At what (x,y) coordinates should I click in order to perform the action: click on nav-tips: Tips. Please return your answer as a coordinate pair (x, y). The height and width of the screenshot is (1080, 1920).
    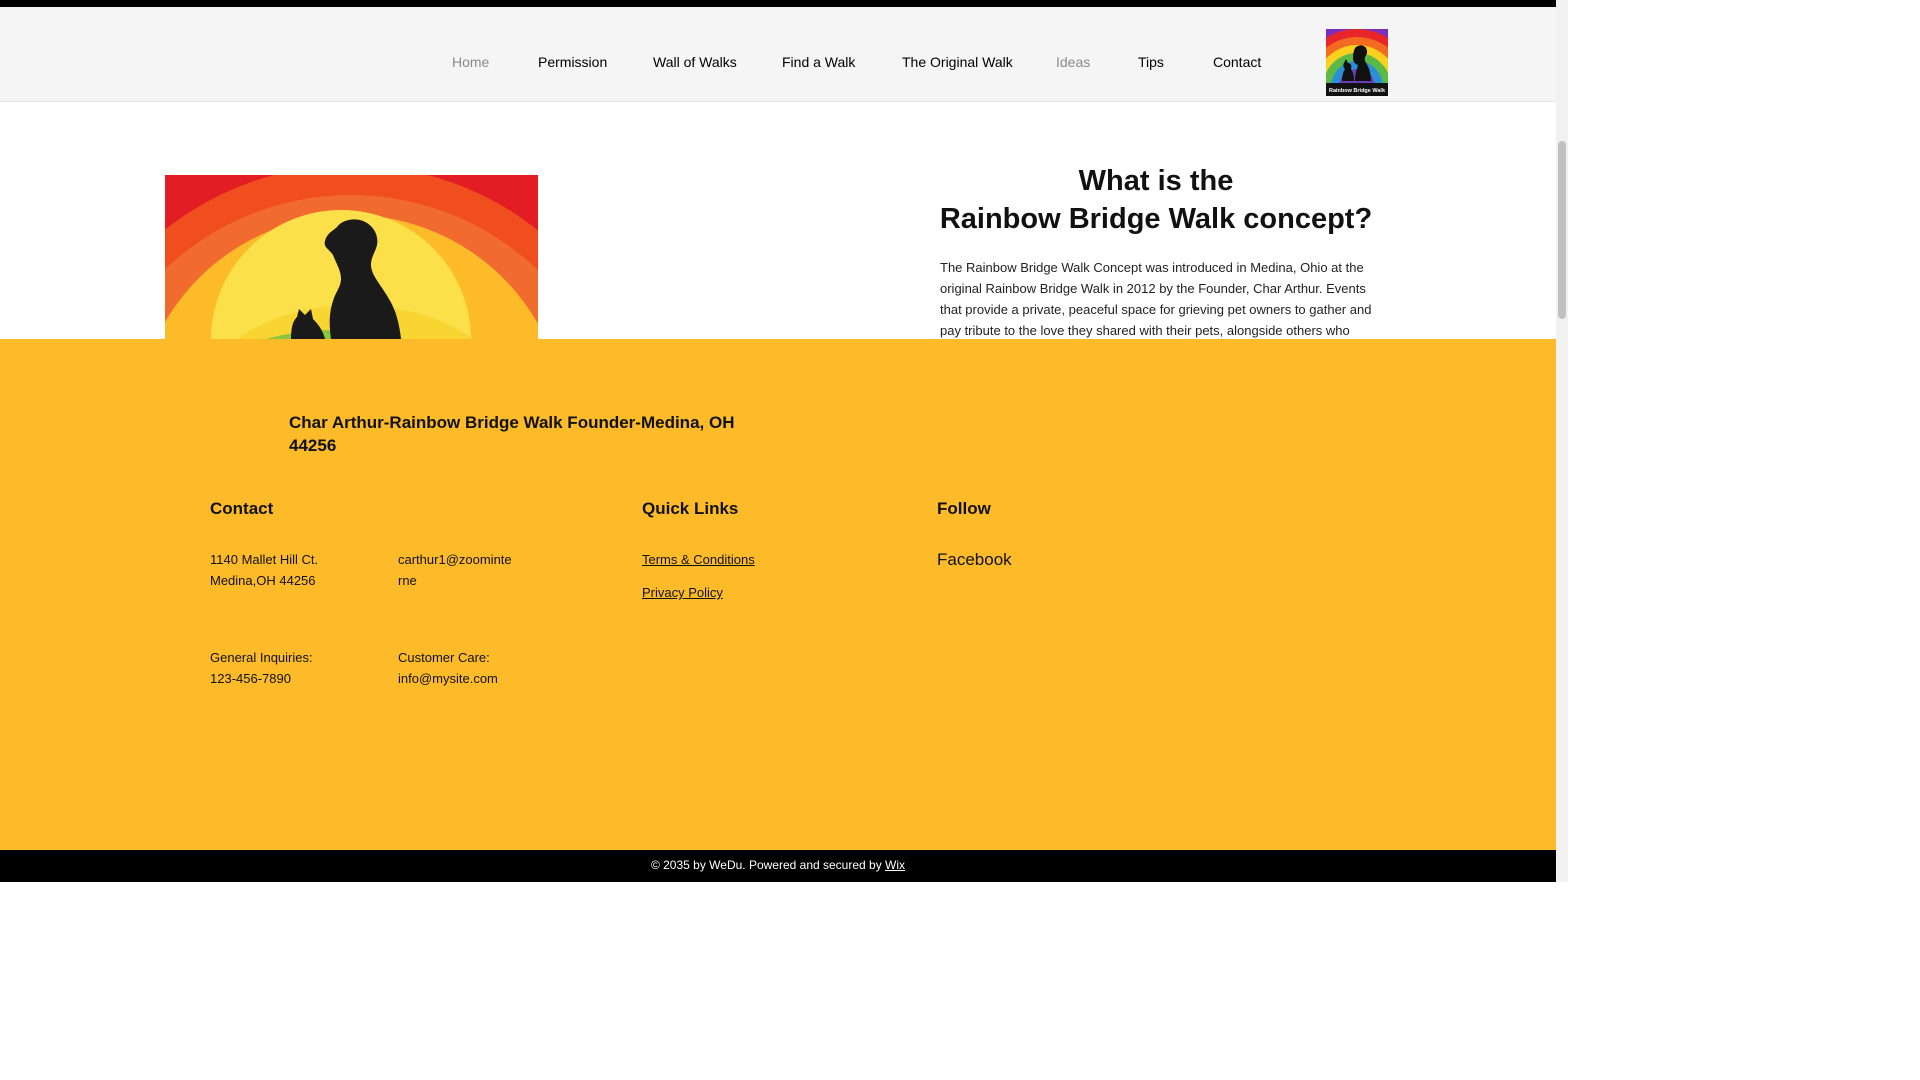
    Looking at the image, I should click on (1151, 62).